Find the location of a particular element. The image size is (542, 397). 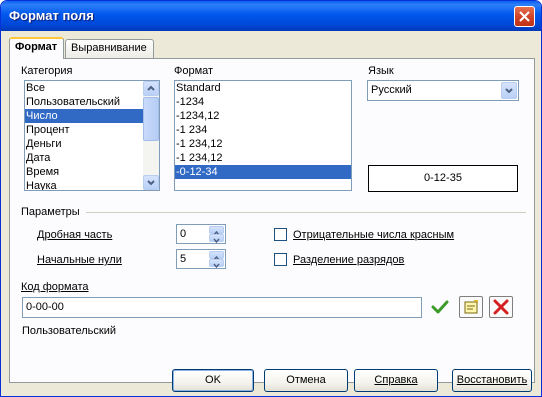

reset-button-label: Восстановить is located at coordinates (492, 380).